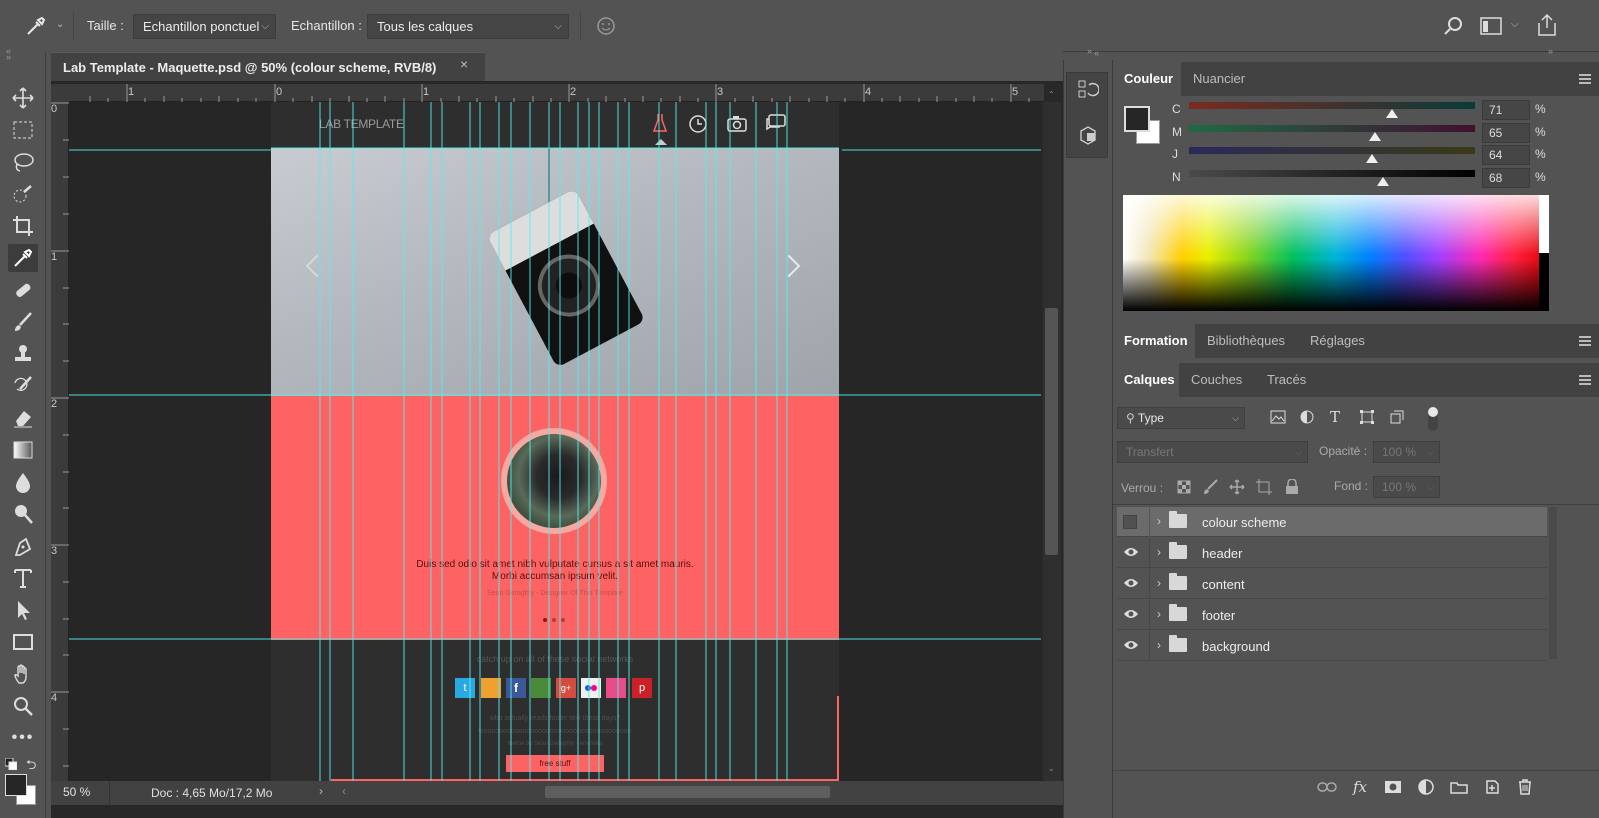 The image size is (1599, 818). Describe the element at coordinates (23, 130) in the screenshot. I see `marquee-tool-icon` at that location.